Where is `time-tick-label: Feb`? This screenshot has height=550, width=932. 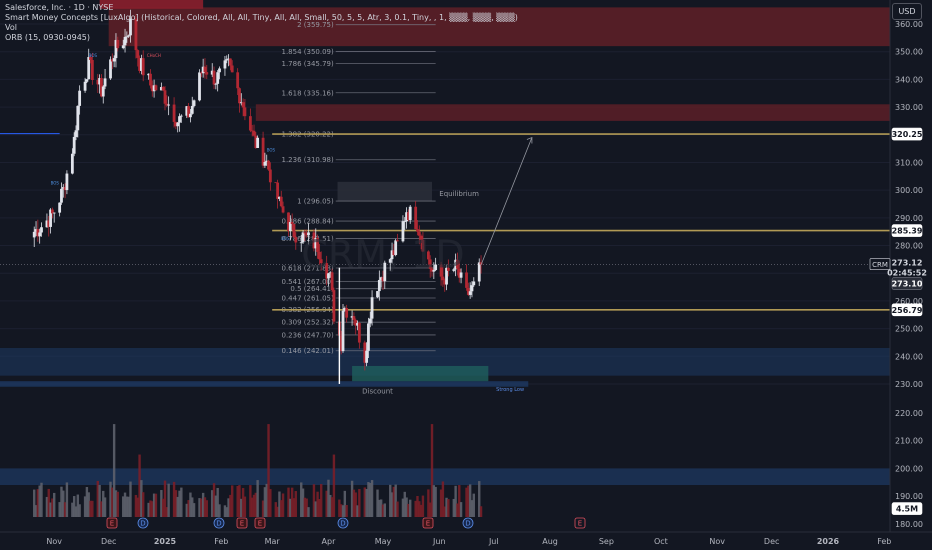
time-tick-label: Feb is located at coordinates (884, 541).